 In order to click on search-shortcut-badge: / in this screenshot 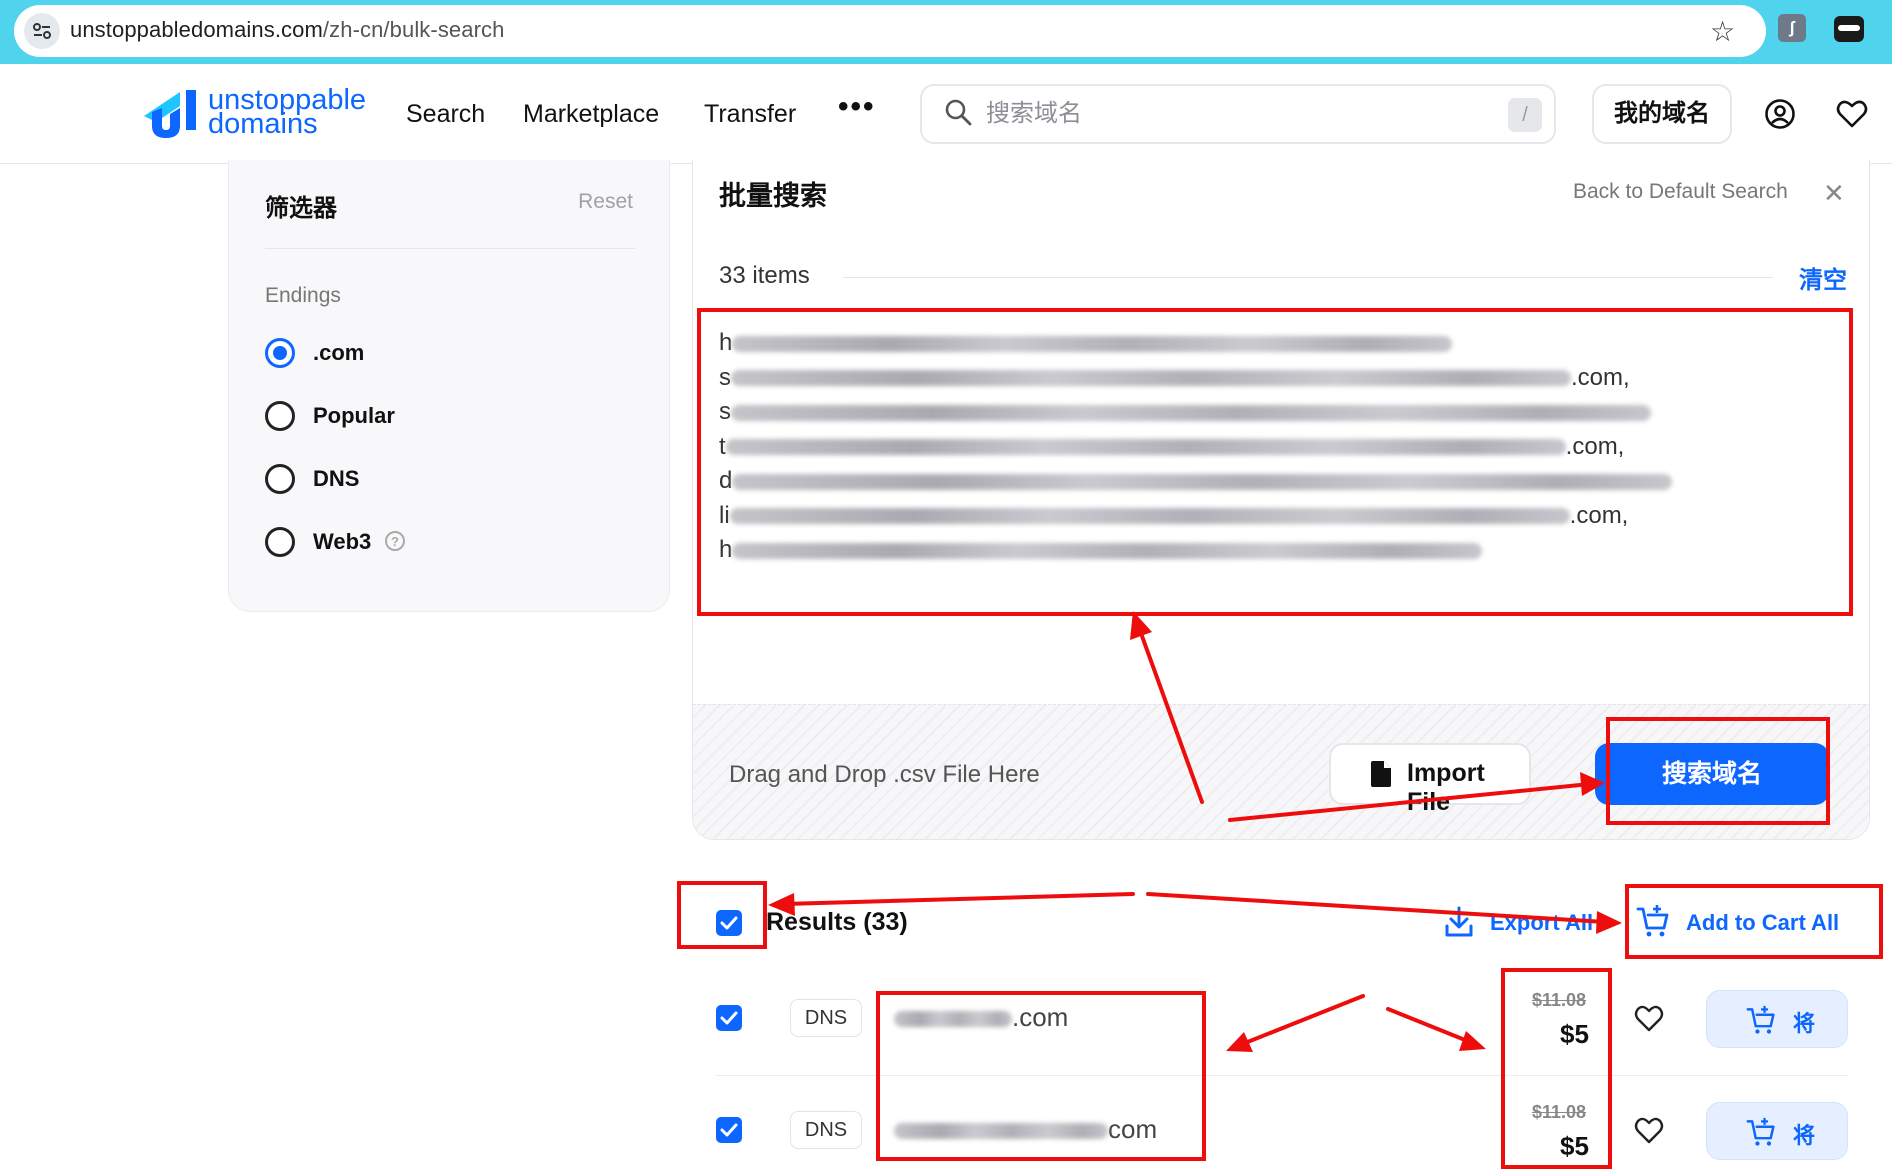, I will do `click(1525, 115)`.